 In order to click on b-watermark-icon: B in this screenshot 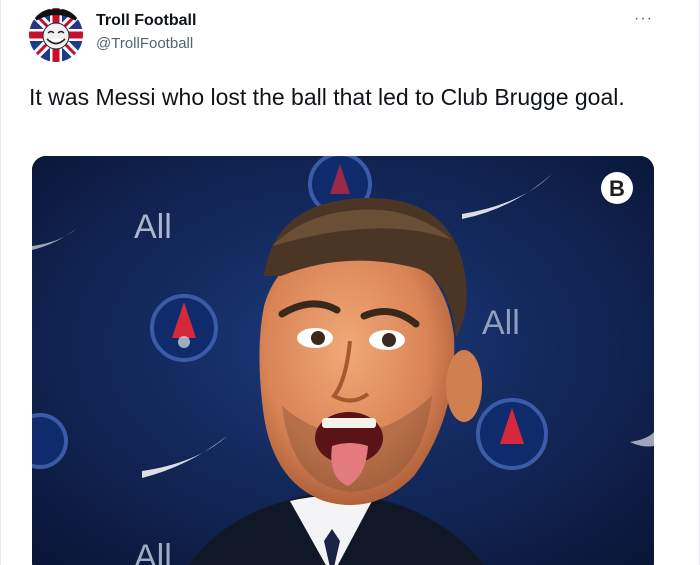, I will do `click(617, 188)`.